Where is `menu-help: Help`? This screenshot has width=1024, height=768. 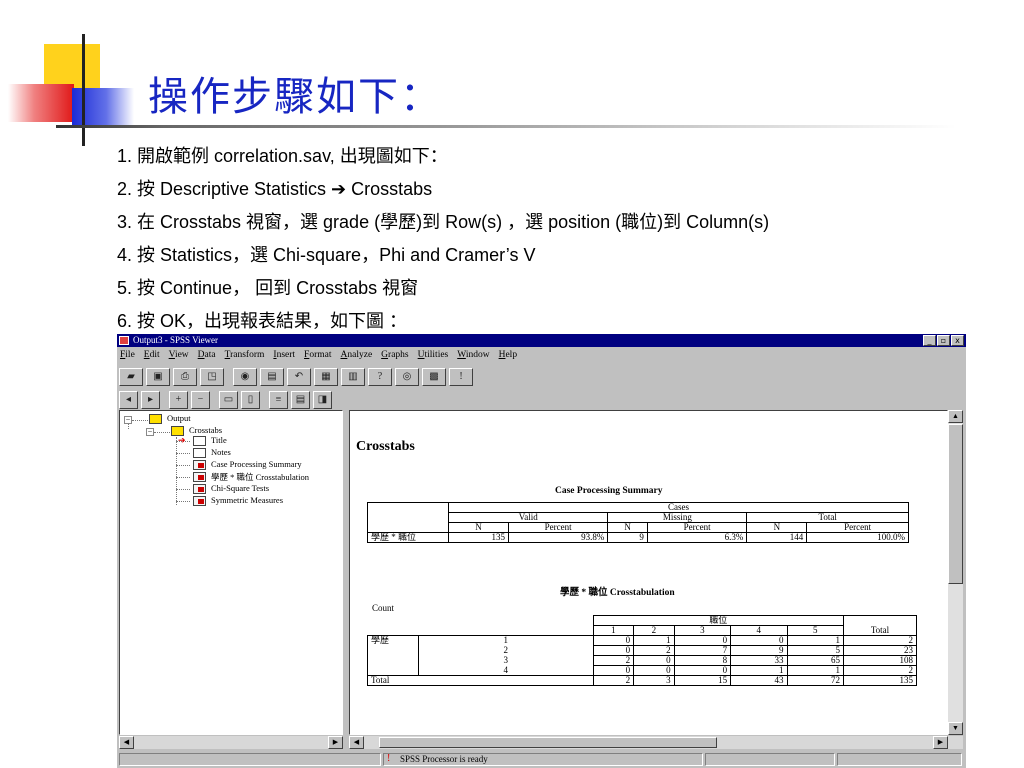 menu-help: Help is located at coordinates (509, 355).